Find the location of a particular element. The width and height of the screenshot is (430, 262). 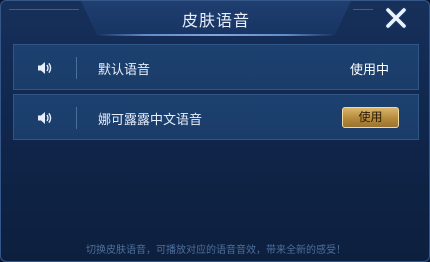

dialog-header: 皮肤语音 is located at coordinates (215, 19).